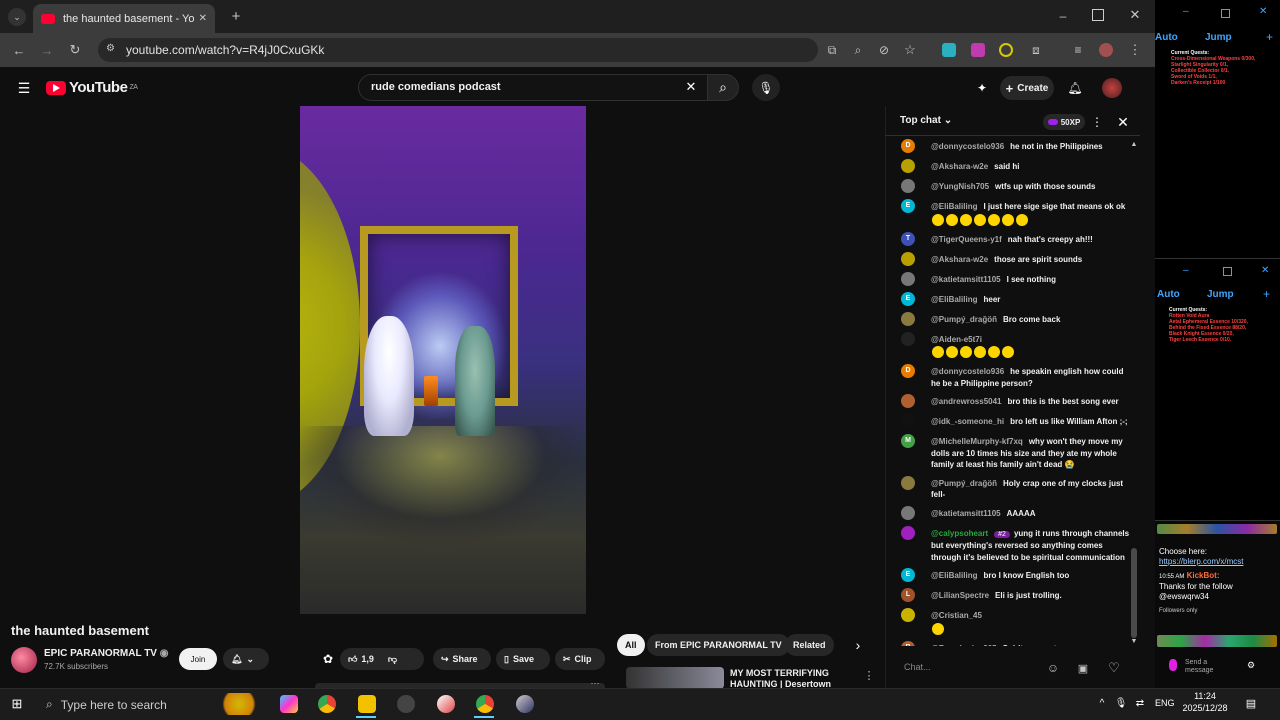 This screenshot has height=720, width=1280. What do you see at coordinates (1165, 703) in the screenshot?
I see `language-indicator: ENG` at bounding box center [1165, 703].